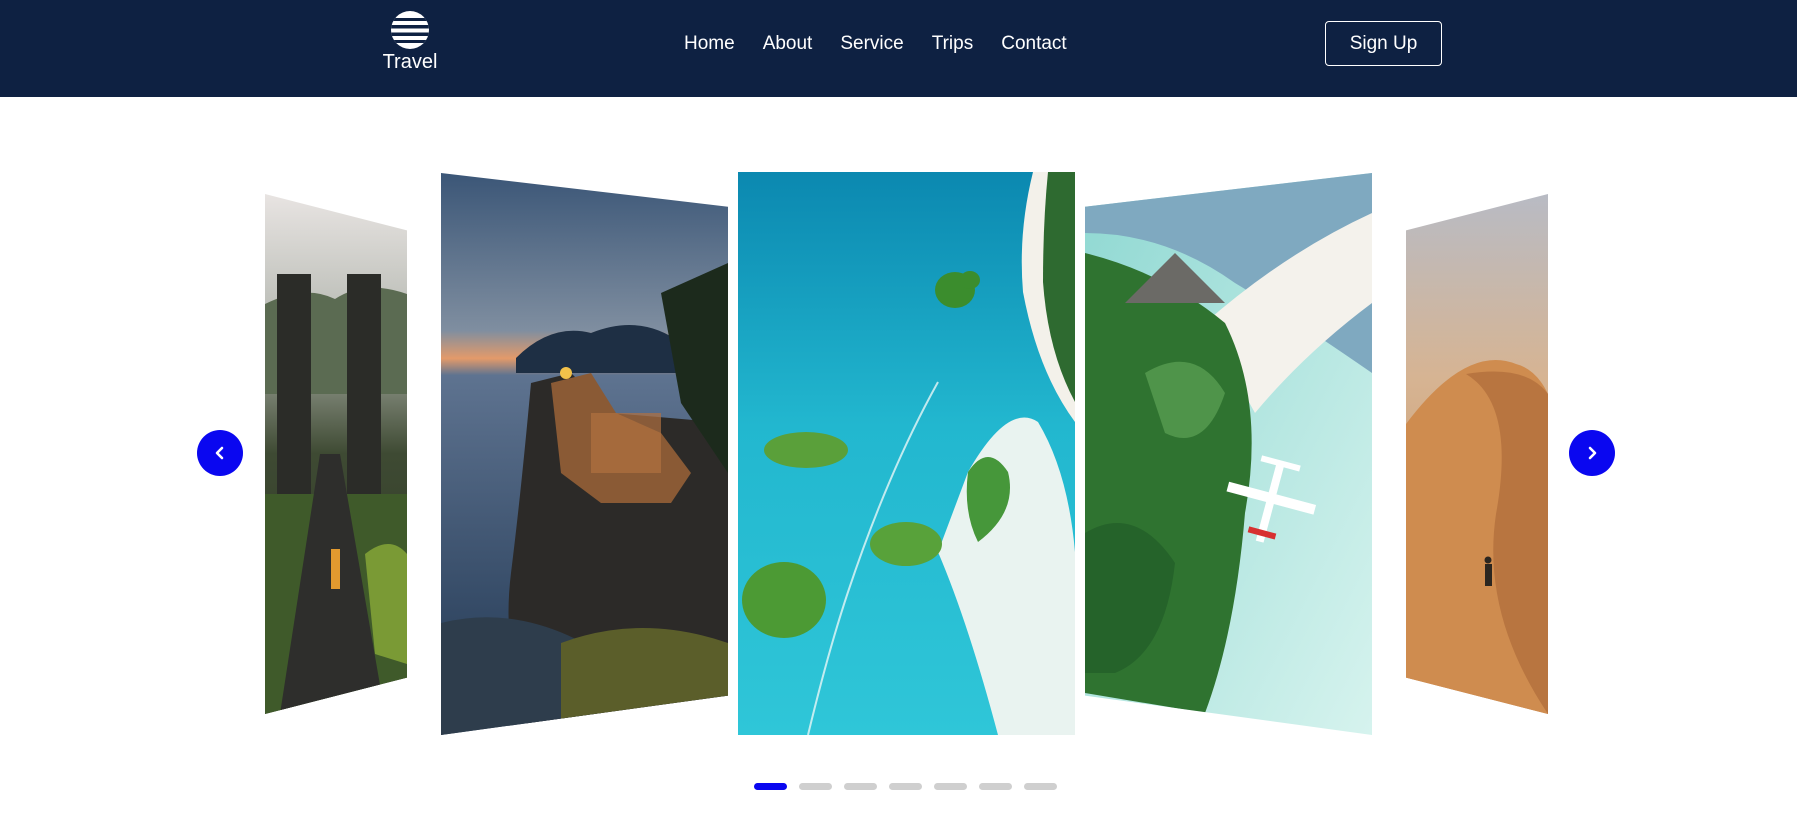 The image size is (1797, 820). I want to click on carousel-prev-button, so click(220, 453).